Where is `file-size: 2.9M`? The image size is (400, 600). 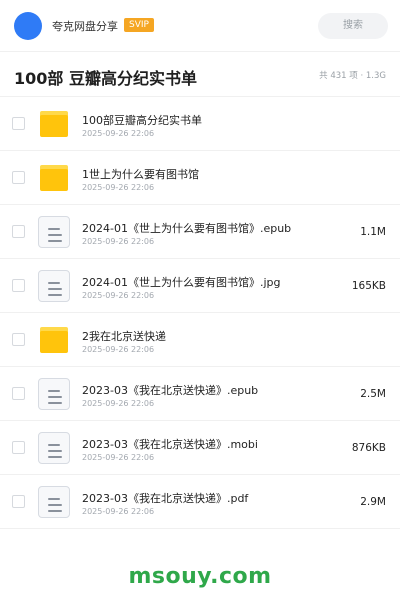
file-size: 2.9M is located at coordinates (373, 502).